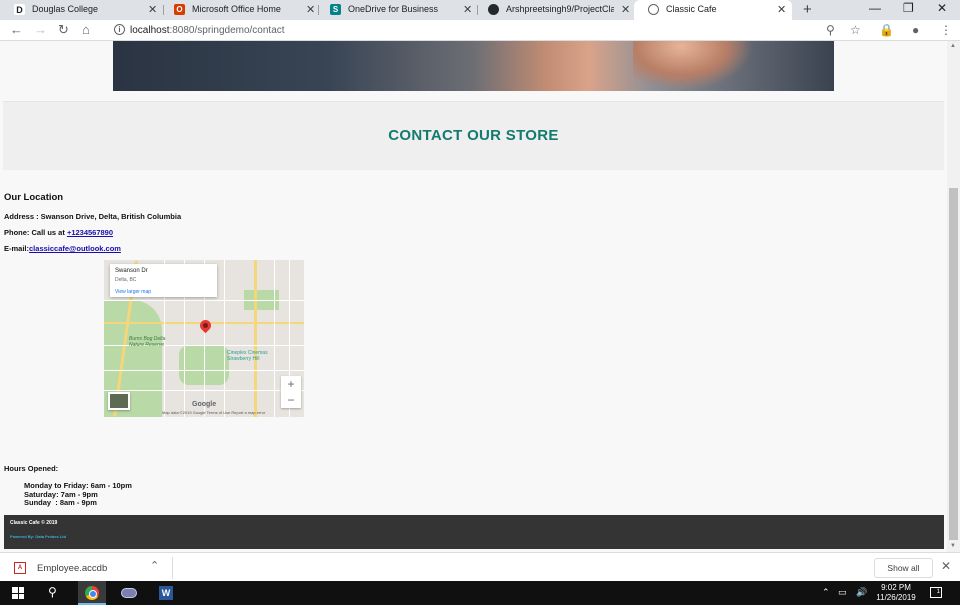 This screenshot has width=960, height=605. I want to click on globe-favicon-icon, so click(653, 9).